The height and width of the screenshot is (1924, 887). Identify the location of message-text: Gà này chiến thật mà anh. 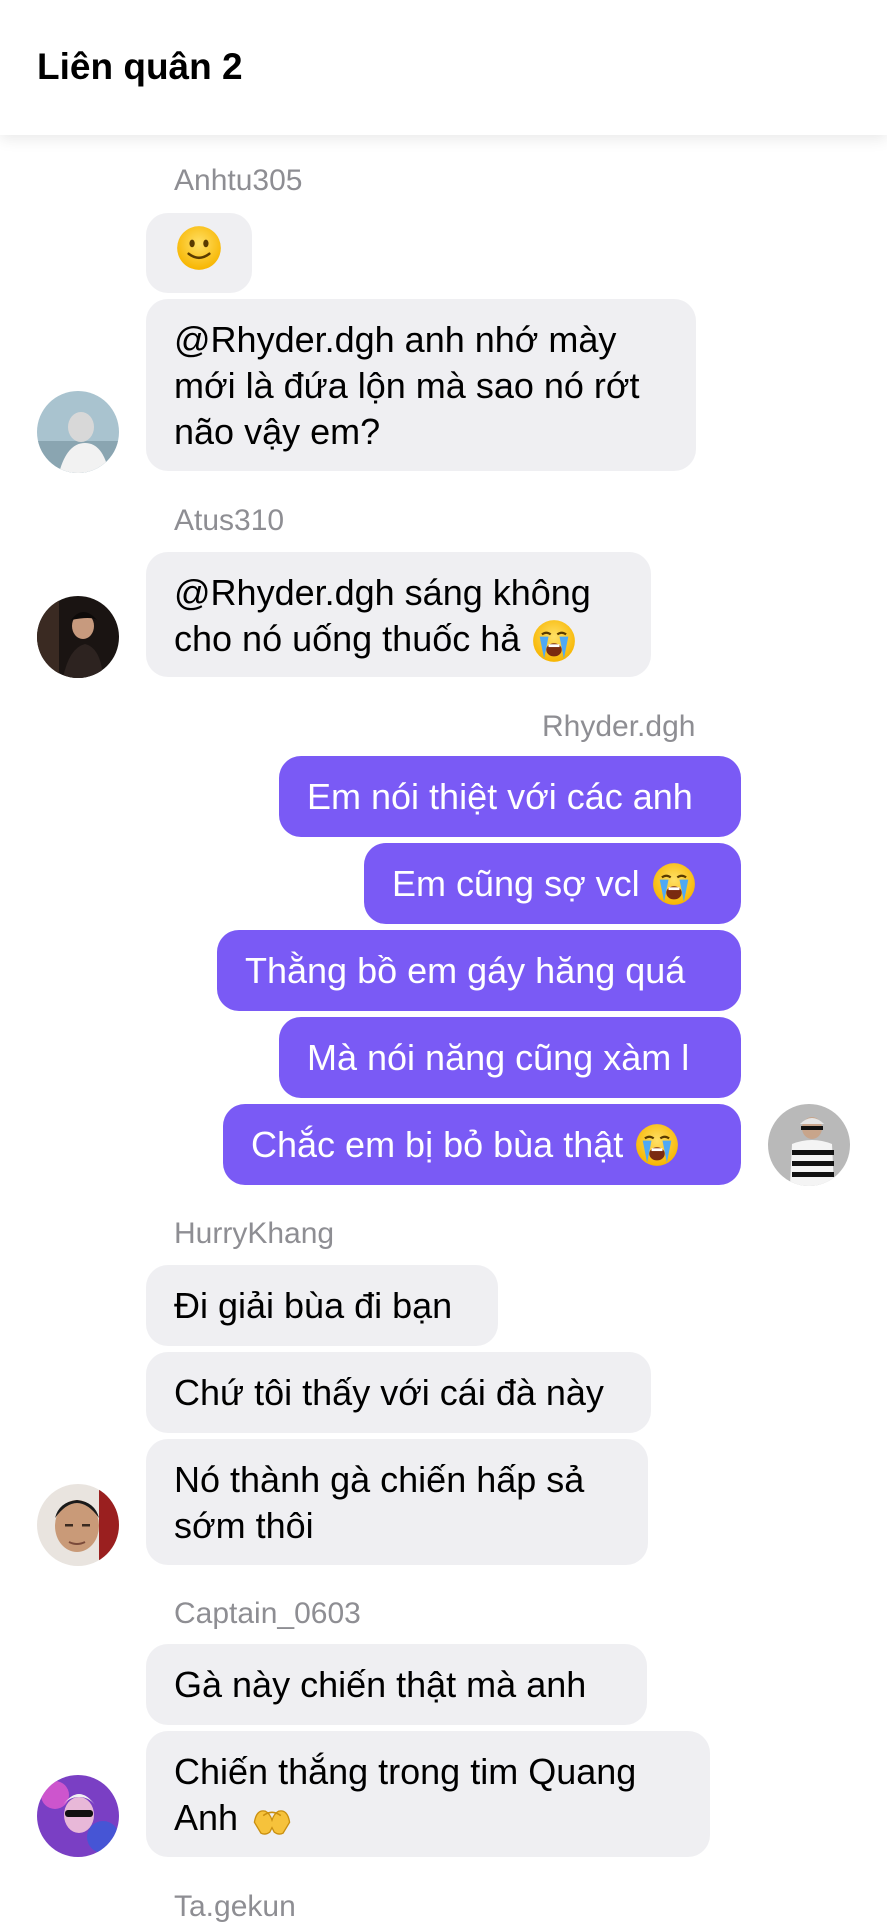
(380, 1684).